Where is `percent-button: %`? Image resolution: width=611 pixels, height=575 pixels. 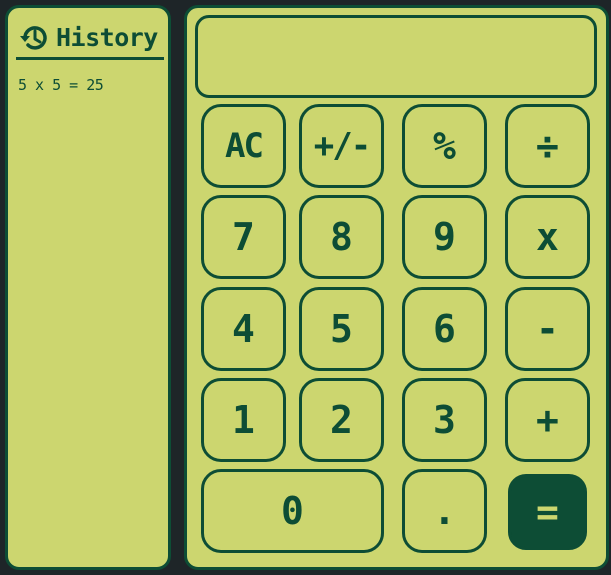
percent-button: % is located at coordinates (444, 146).